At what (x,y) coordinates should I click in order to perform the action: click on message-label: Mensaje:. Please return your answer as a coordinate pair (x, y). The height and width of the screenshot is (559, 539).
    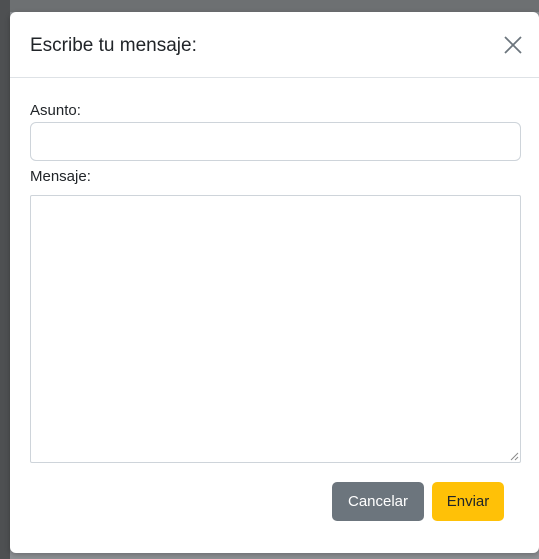
    Looking at the image, I should click on (60, 176).